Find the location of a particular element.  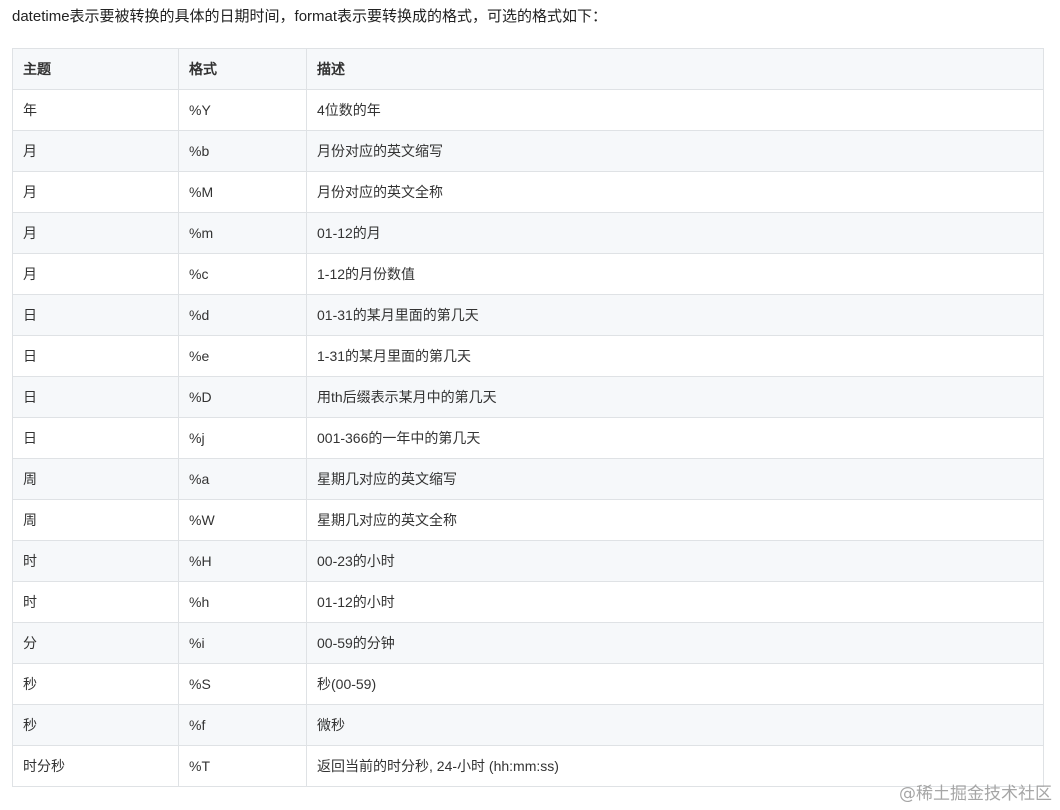

table-row: 月 %c 1-12的月份数值 is located at coordinates (528, 274).